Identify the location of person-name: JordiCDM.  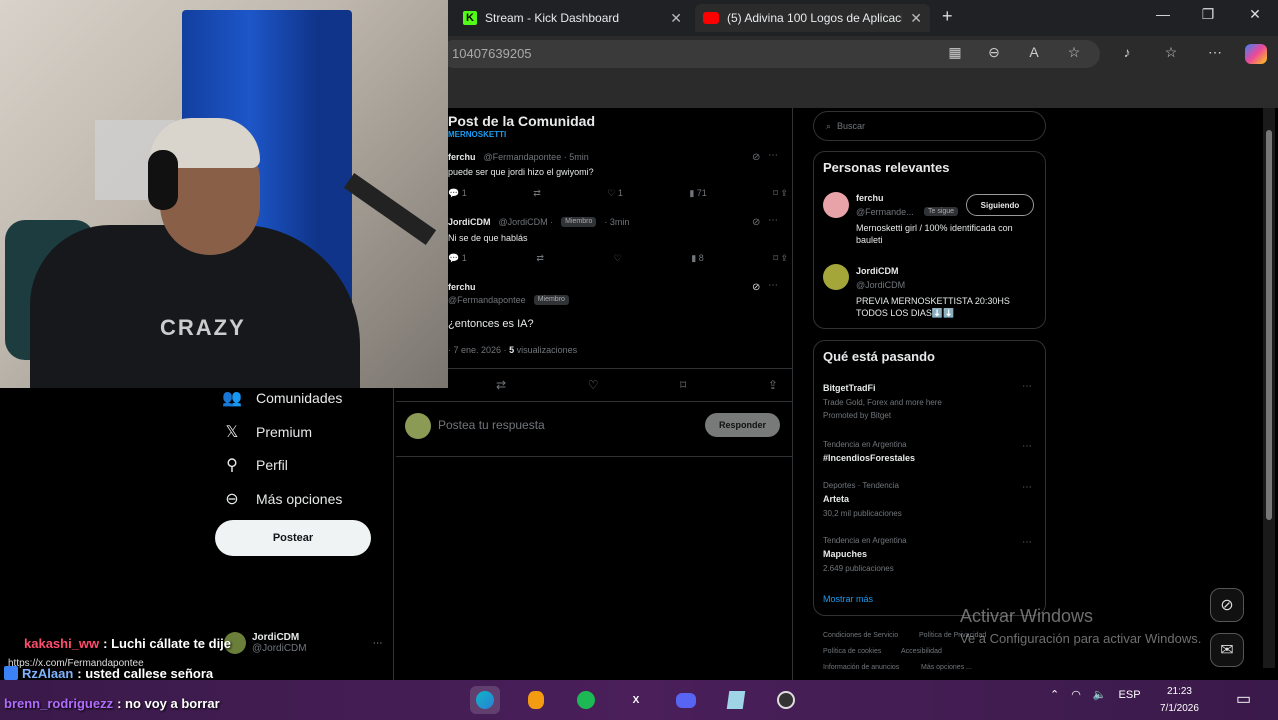
(877, 271).